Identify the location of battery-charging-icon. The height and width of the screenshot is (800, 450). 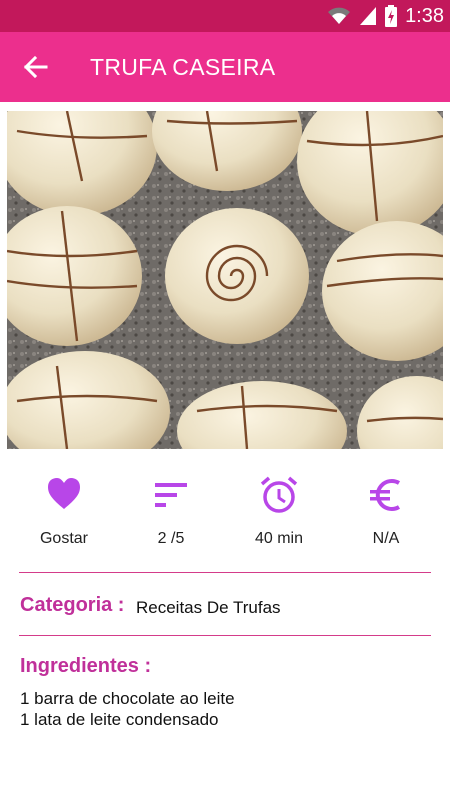
(391, 16).